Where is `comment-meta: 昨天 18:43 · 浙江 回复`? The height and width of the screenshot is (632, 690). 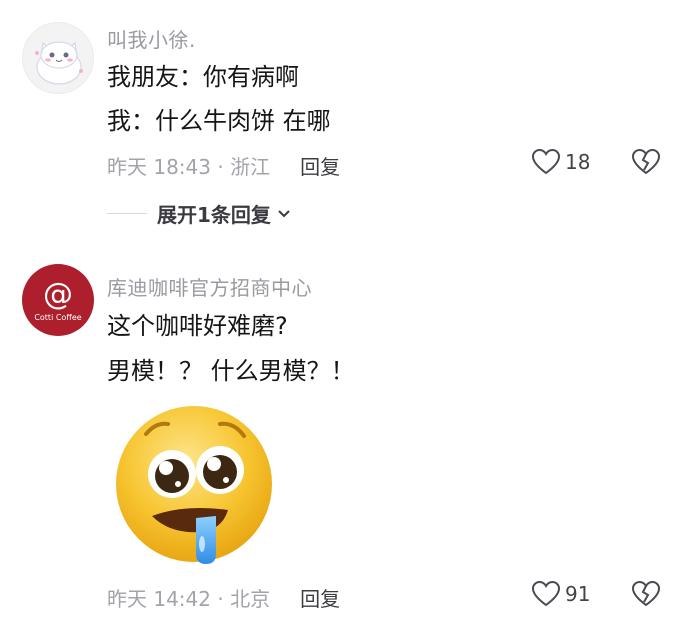 comment-meta: 昨天 18:43 · 浙江 回复 is located at coordinates (224, 167).